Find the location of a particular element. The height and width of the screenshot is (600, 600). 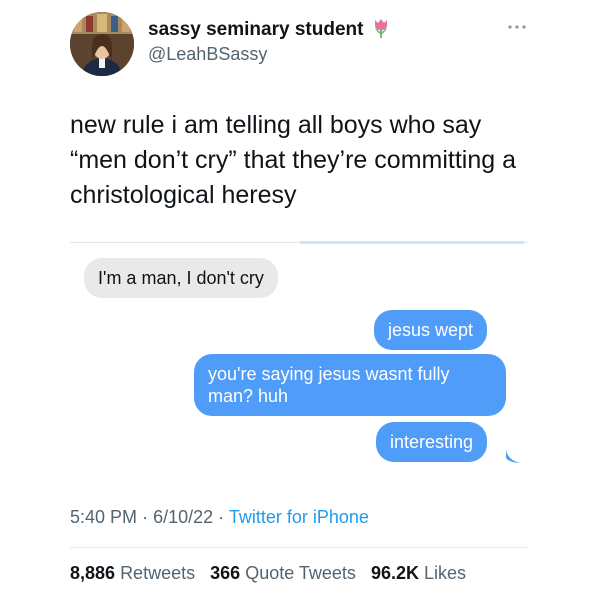

quote-tweets-count: 366 is located at coordinates (225, 573).